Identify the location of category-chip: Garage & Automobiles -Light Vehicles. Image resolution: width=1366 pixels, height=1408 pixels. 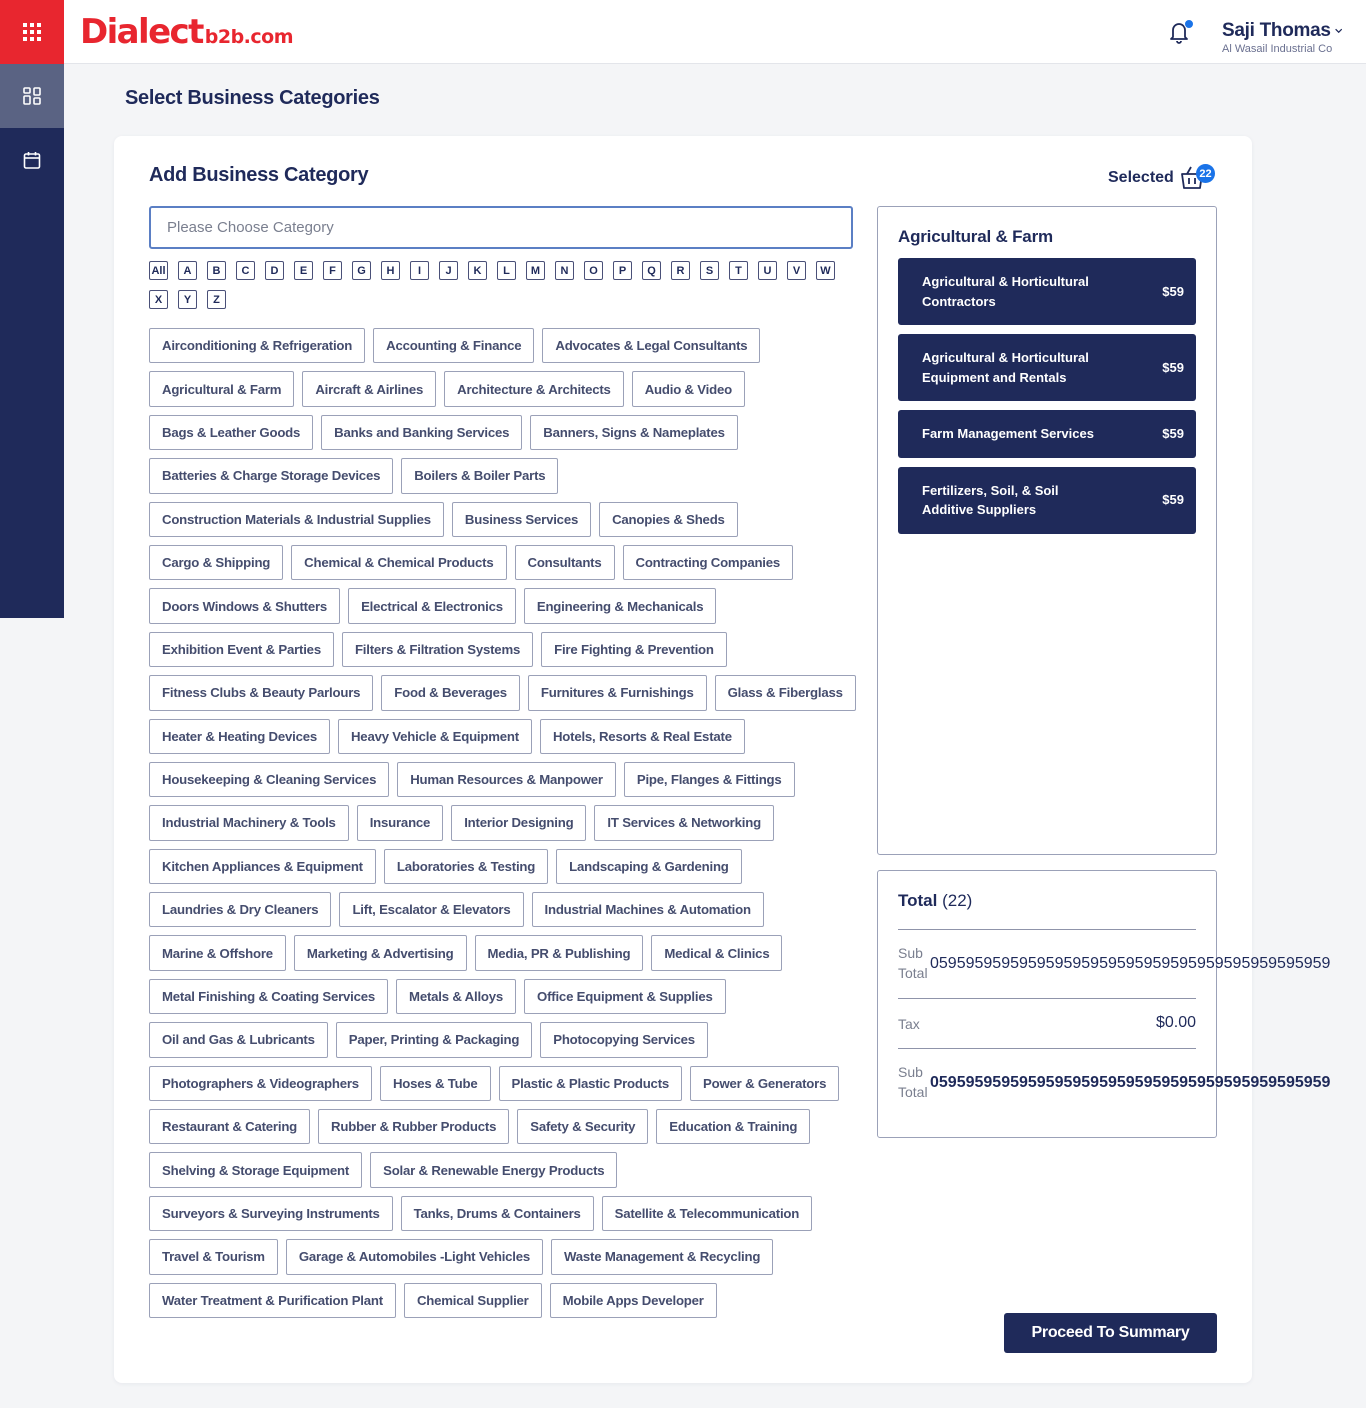
(414, 1257).